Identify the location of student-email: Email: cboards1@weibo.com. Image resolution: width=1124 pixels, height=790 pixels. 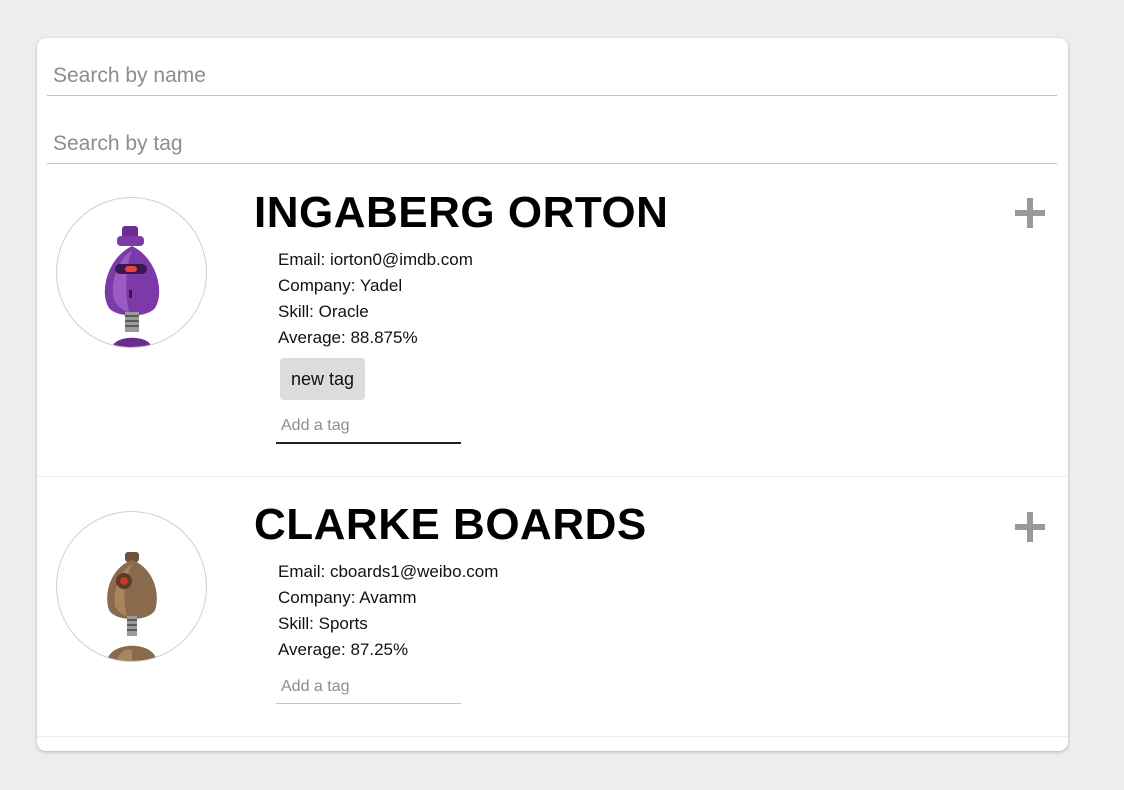
(388, 571).